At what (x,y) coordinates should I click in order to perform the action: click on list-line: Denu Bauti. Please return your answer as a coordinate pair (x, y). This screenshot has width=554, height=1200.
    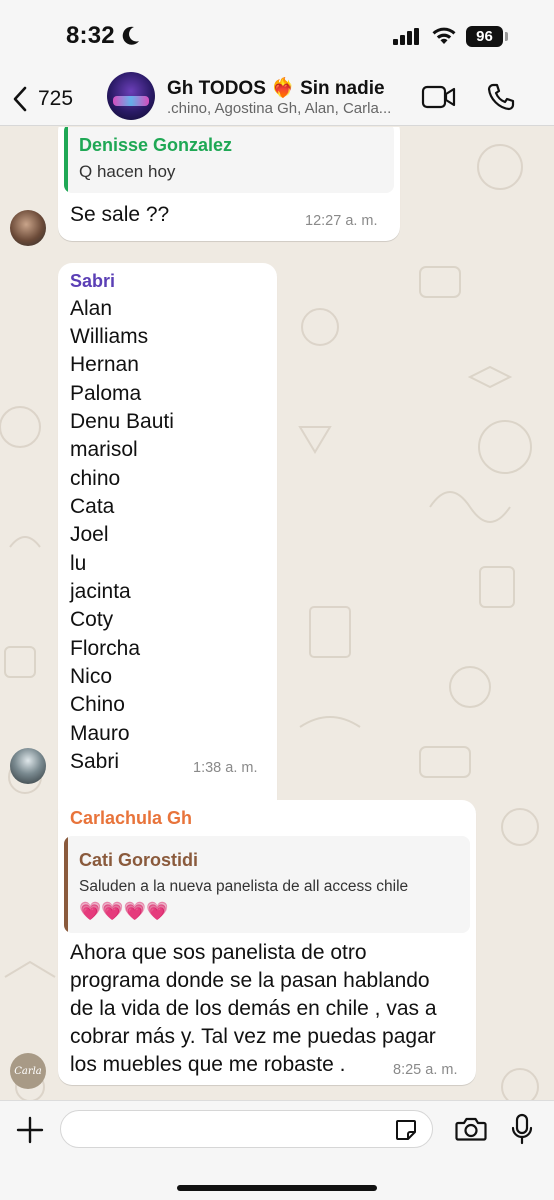
    Looking at the image, I should click on (122, 421).